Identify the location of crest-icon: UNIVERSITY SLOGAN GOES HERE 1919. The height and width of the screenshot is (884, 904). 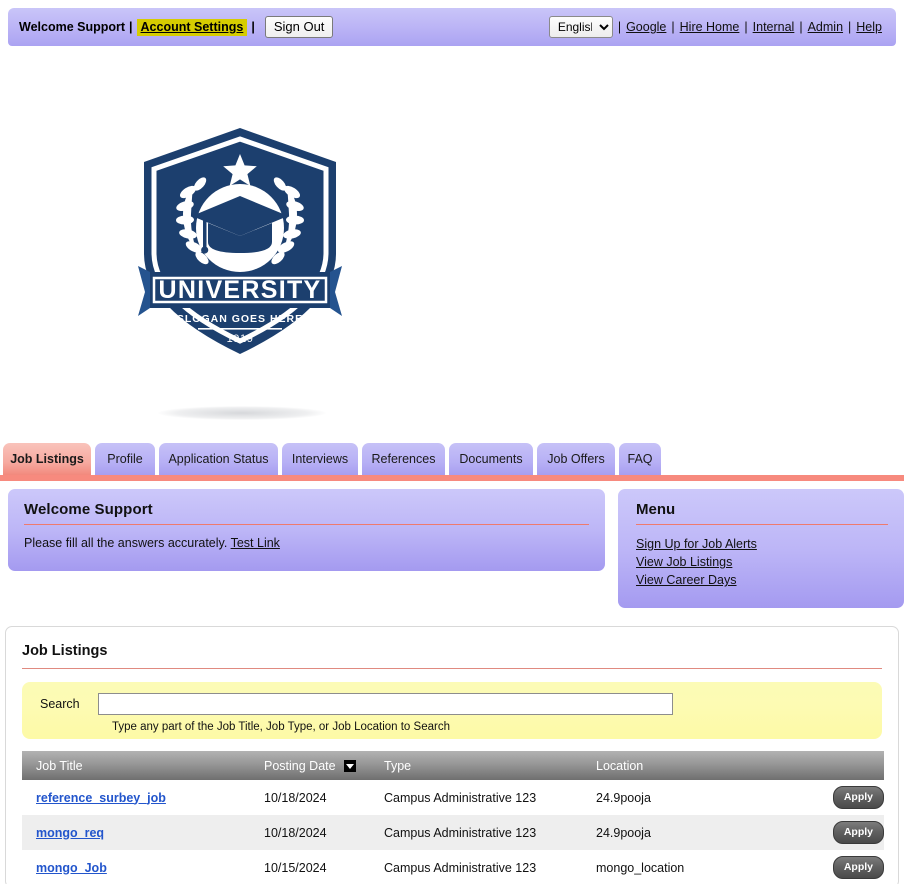
(240, 241).